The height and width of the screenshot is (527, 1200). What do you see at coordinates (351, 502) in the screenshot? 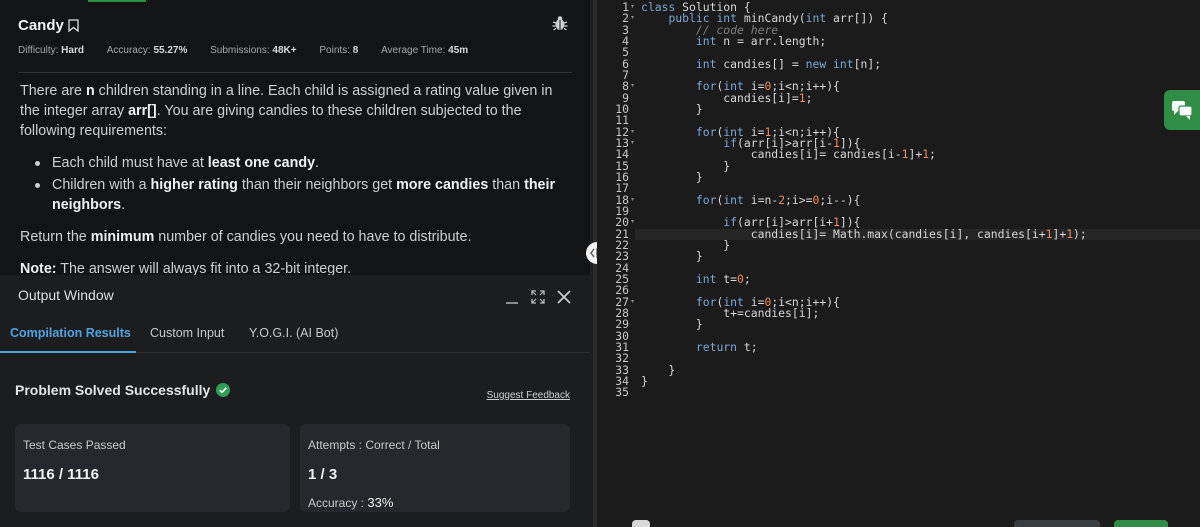
I see `accuracy-text: Accuracy : 33%` at bounding box center [351, 502].